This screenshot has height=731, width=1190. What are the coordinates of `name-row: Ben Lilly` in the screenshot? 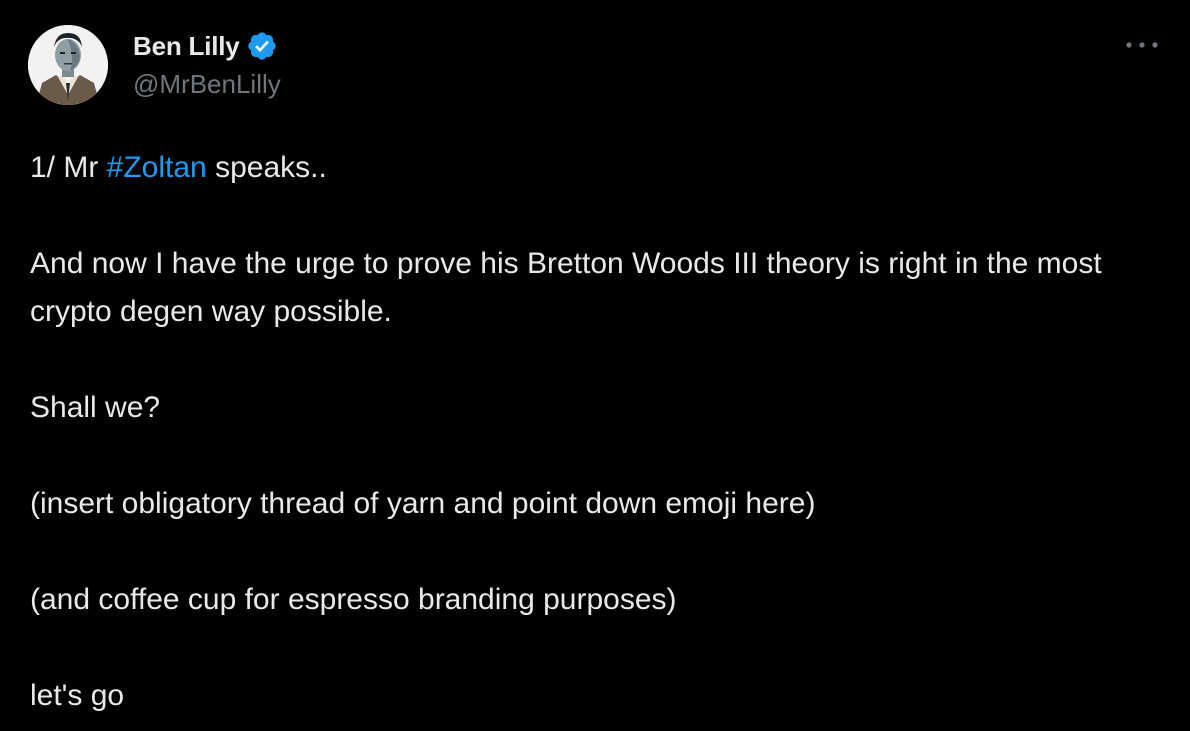 It's located at (207, 46).